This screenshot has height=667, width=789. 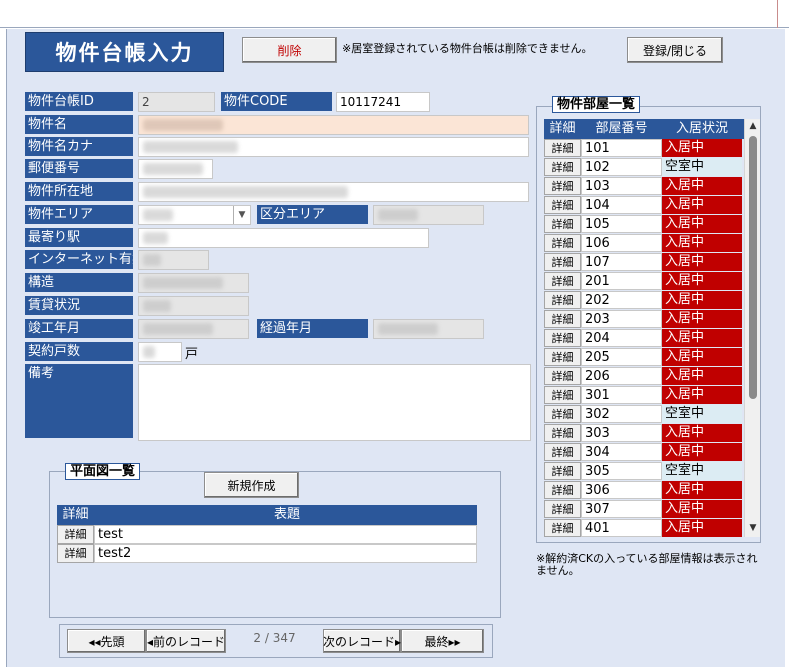 What do you see at coordinates (79, 329) in the screenshot?
I see `completion-label: 竣工年月` at bounding box center [79, 329].